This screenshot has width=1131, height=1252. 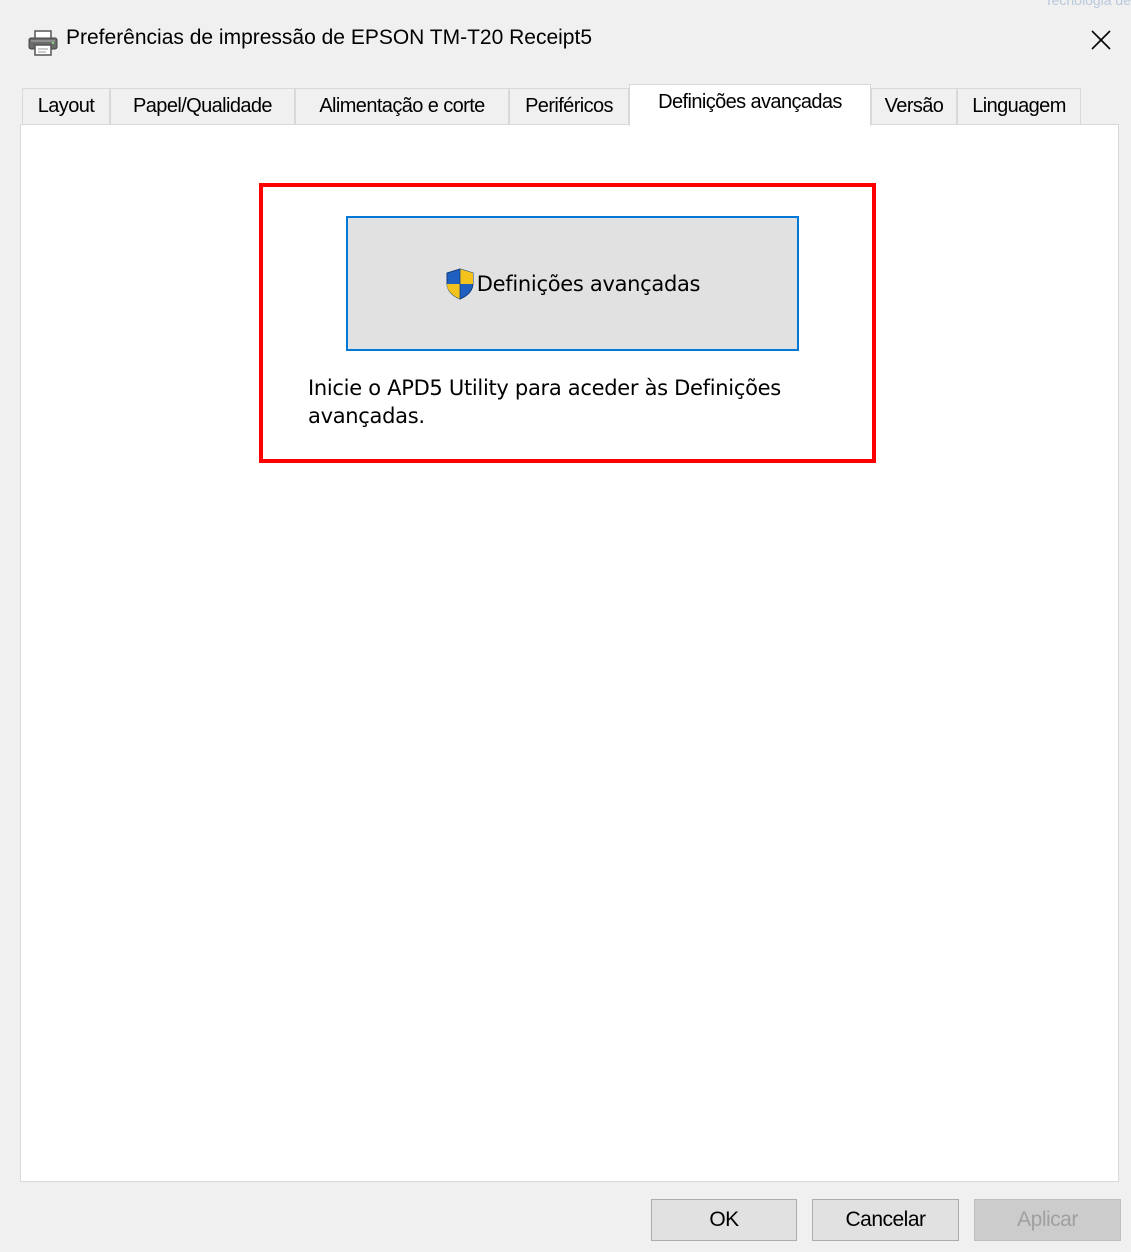 What do you see at coordinates (460, 283) in the screenshot?
I see `uac-shield-icon` at bounding box center [460, 283].